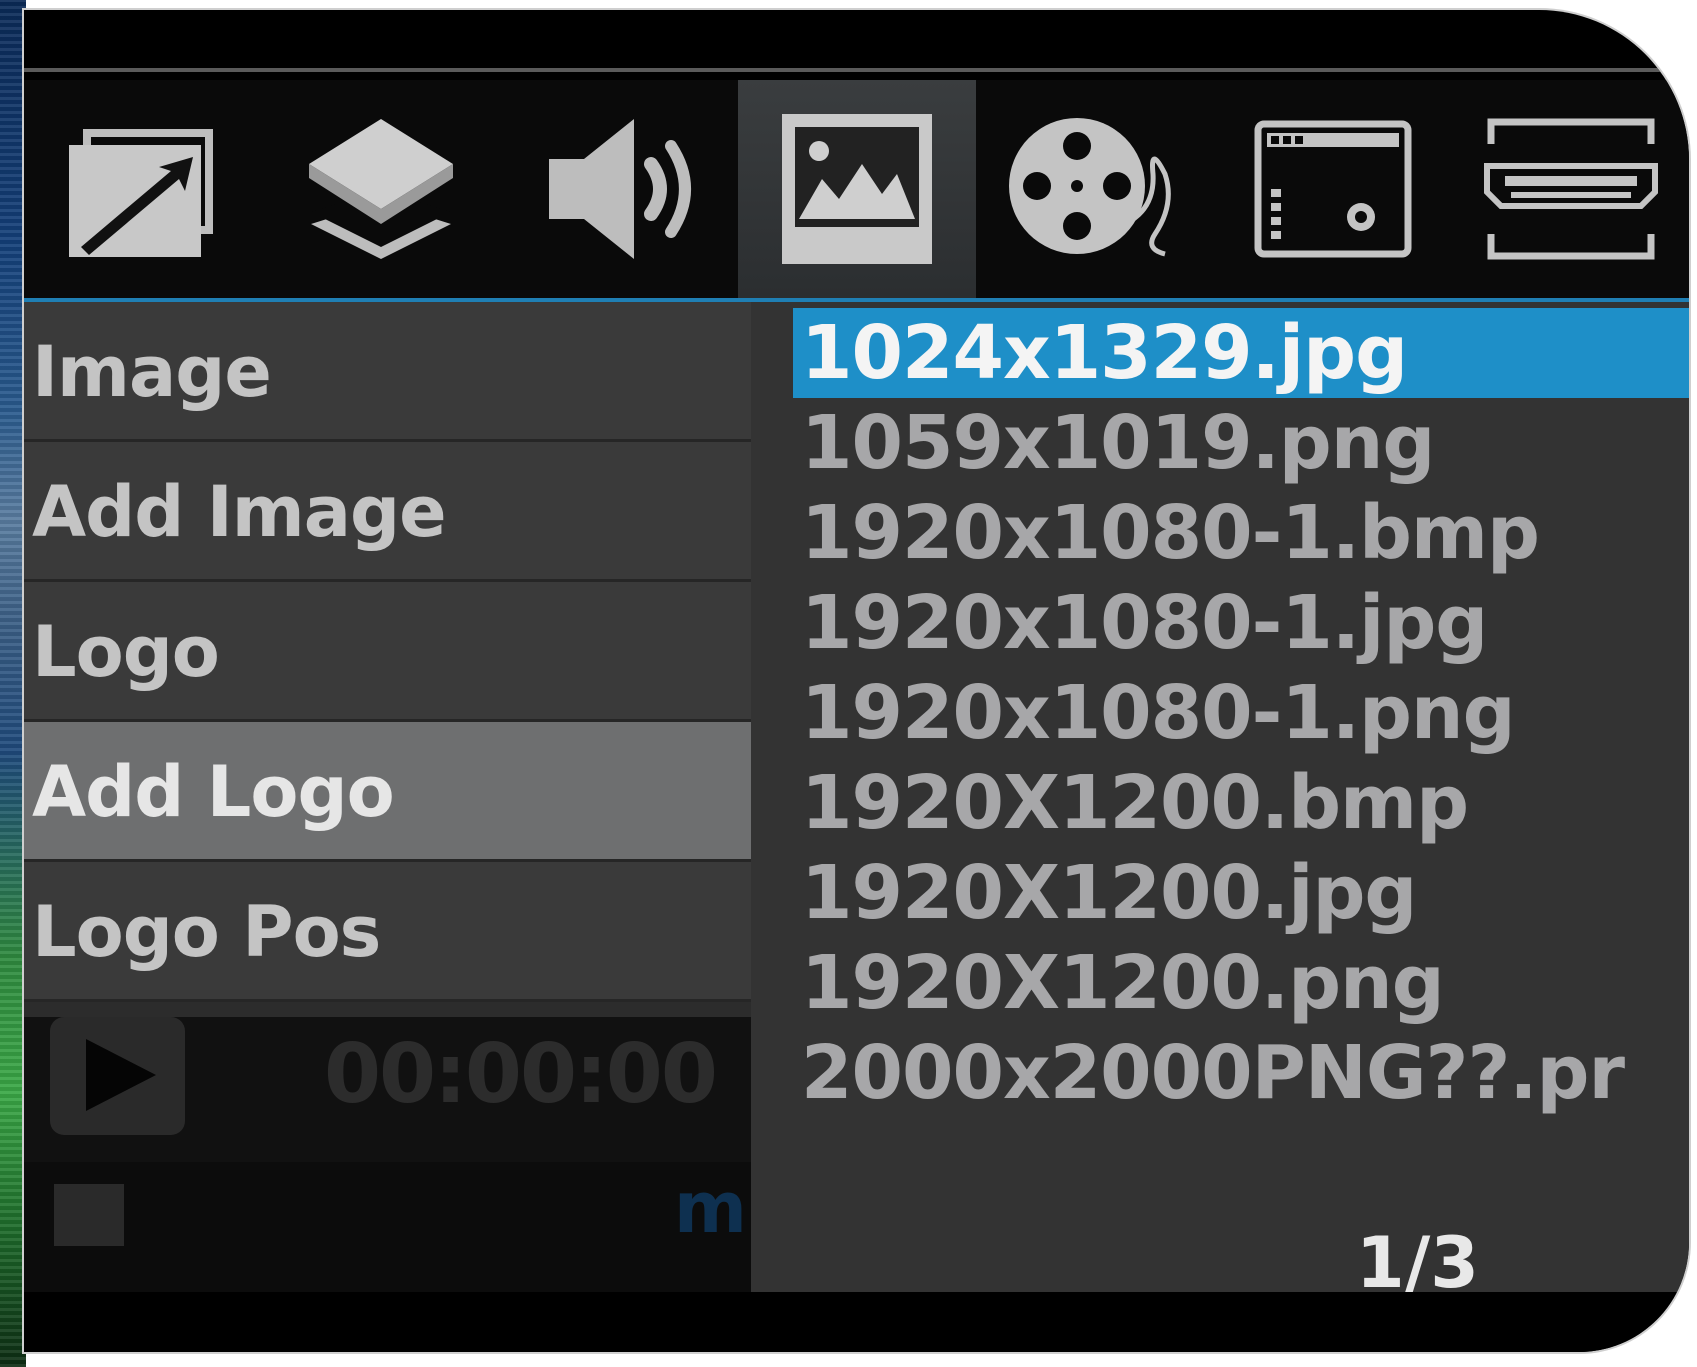 The height and width of the screenshot is (1367, 1697). Describe the element at coordinates (13, 683) in the screenshot. I see `background-video-strip` at that location.